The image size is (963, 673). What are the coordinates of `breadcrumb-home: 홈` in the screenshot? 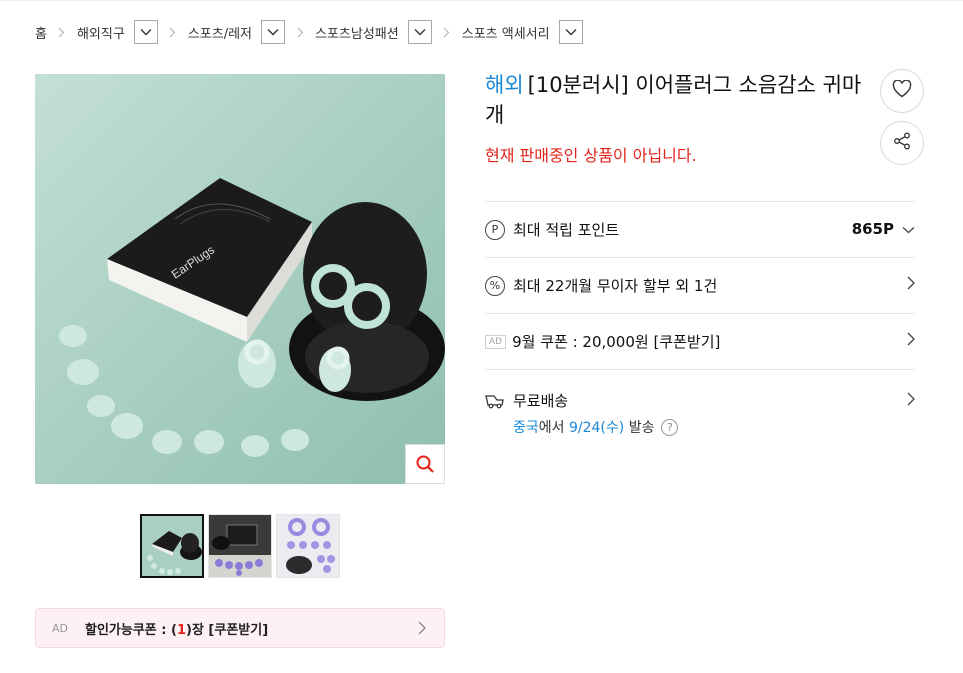 It's located at (41, 32).